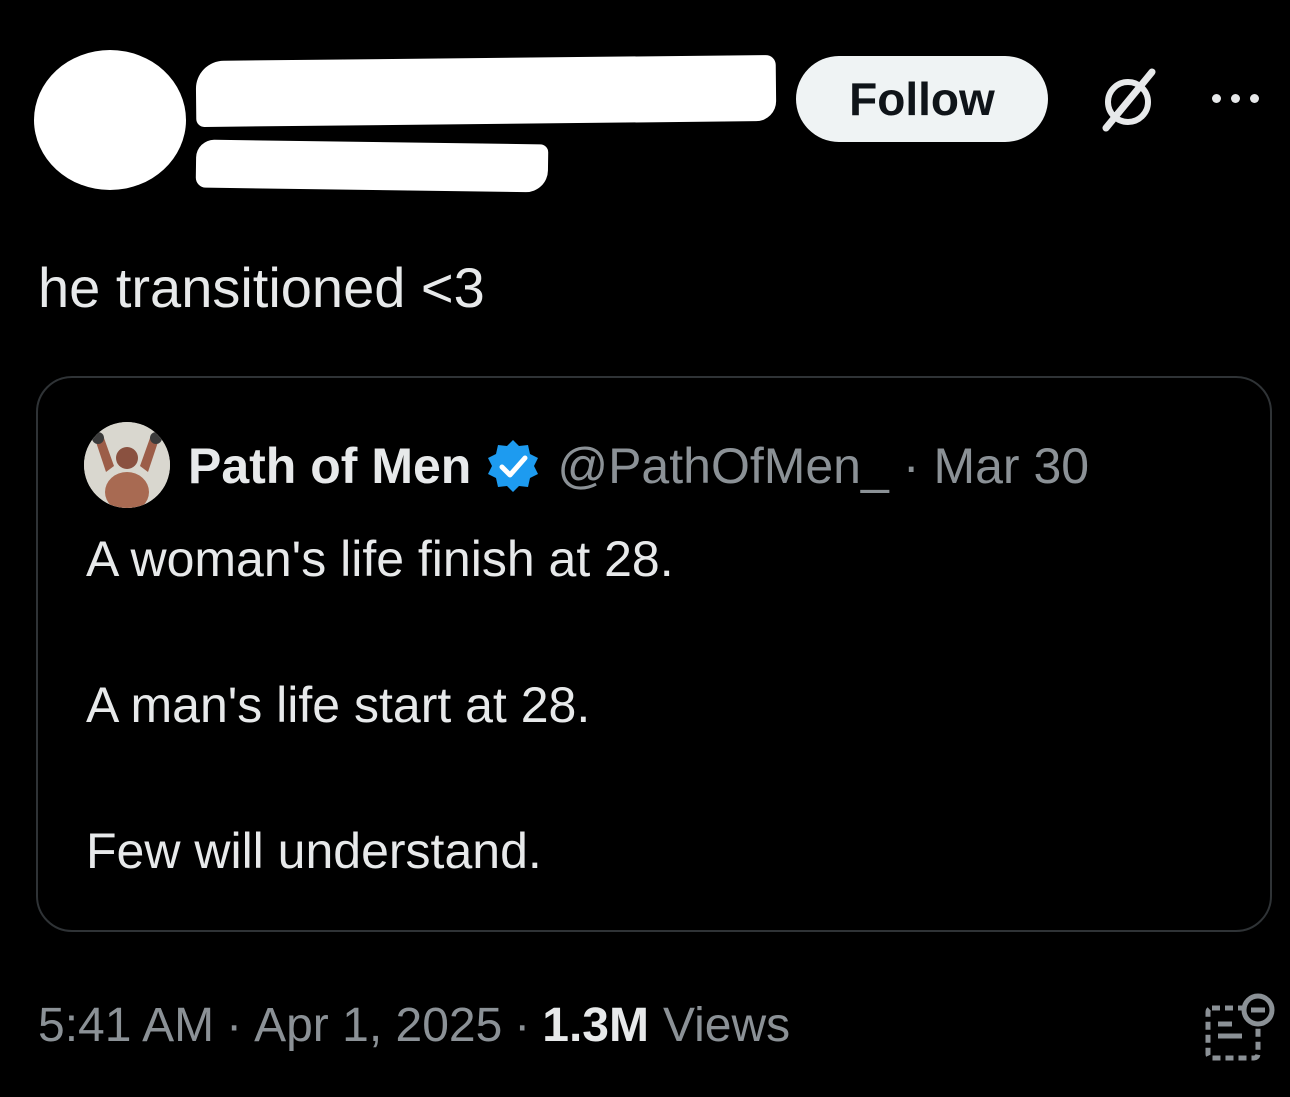  I want to click on redacted-display-name, so click(486, 91).